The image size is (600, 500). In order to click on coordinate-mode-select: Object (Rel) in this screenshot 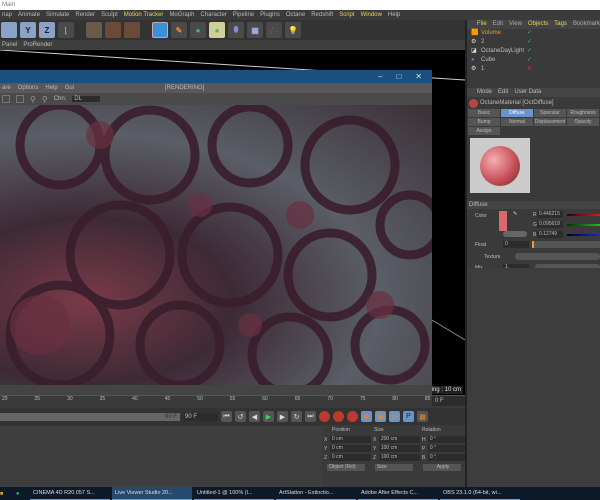, I will do `click(346, 467)`.